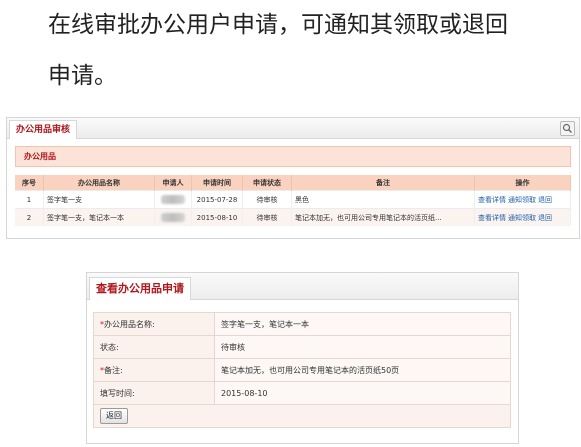 This screenshot has width=581, height=447. I want to click on tab-office-supplies-review: 办公用品审核, so click(43, 129).